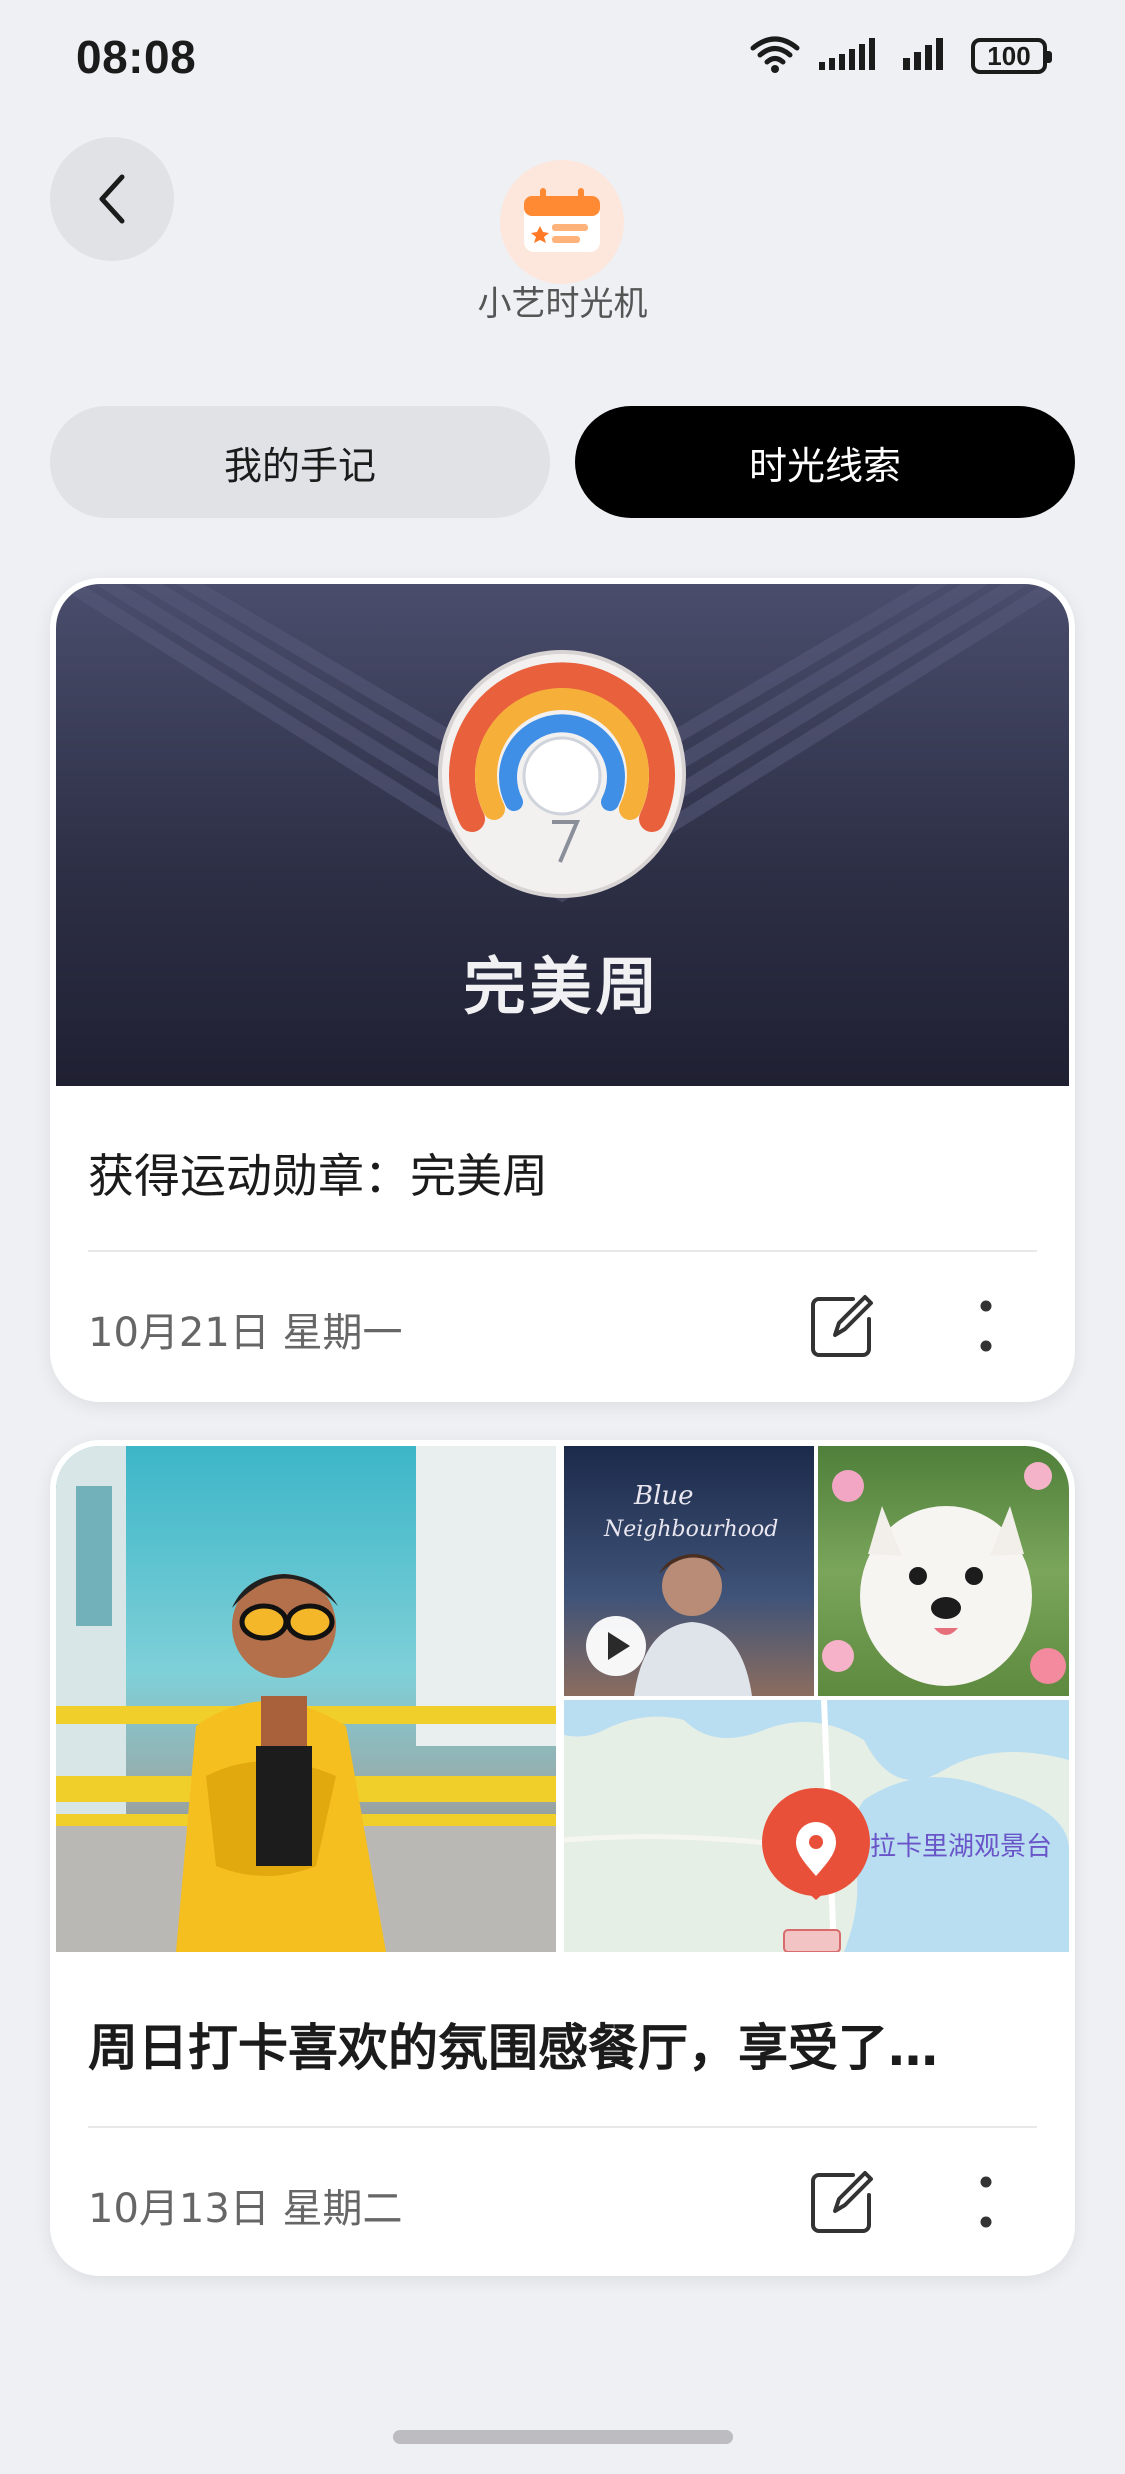 This screenshot has height=2474, width=1125. Describe the element at coordinates (562, 304) in the screenshot. I see `app-name: 小艺时光机` at that location.